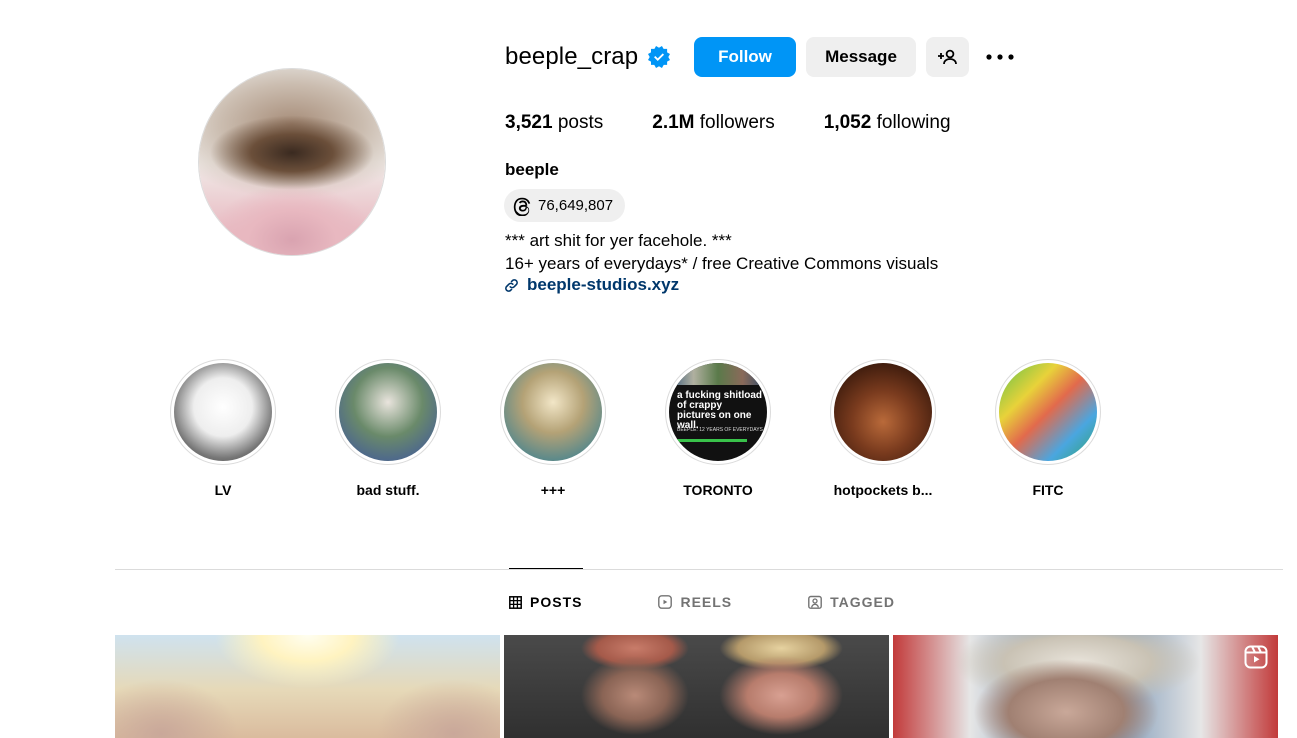  I want to click on highlight-plus: +++, so click(553, 428).